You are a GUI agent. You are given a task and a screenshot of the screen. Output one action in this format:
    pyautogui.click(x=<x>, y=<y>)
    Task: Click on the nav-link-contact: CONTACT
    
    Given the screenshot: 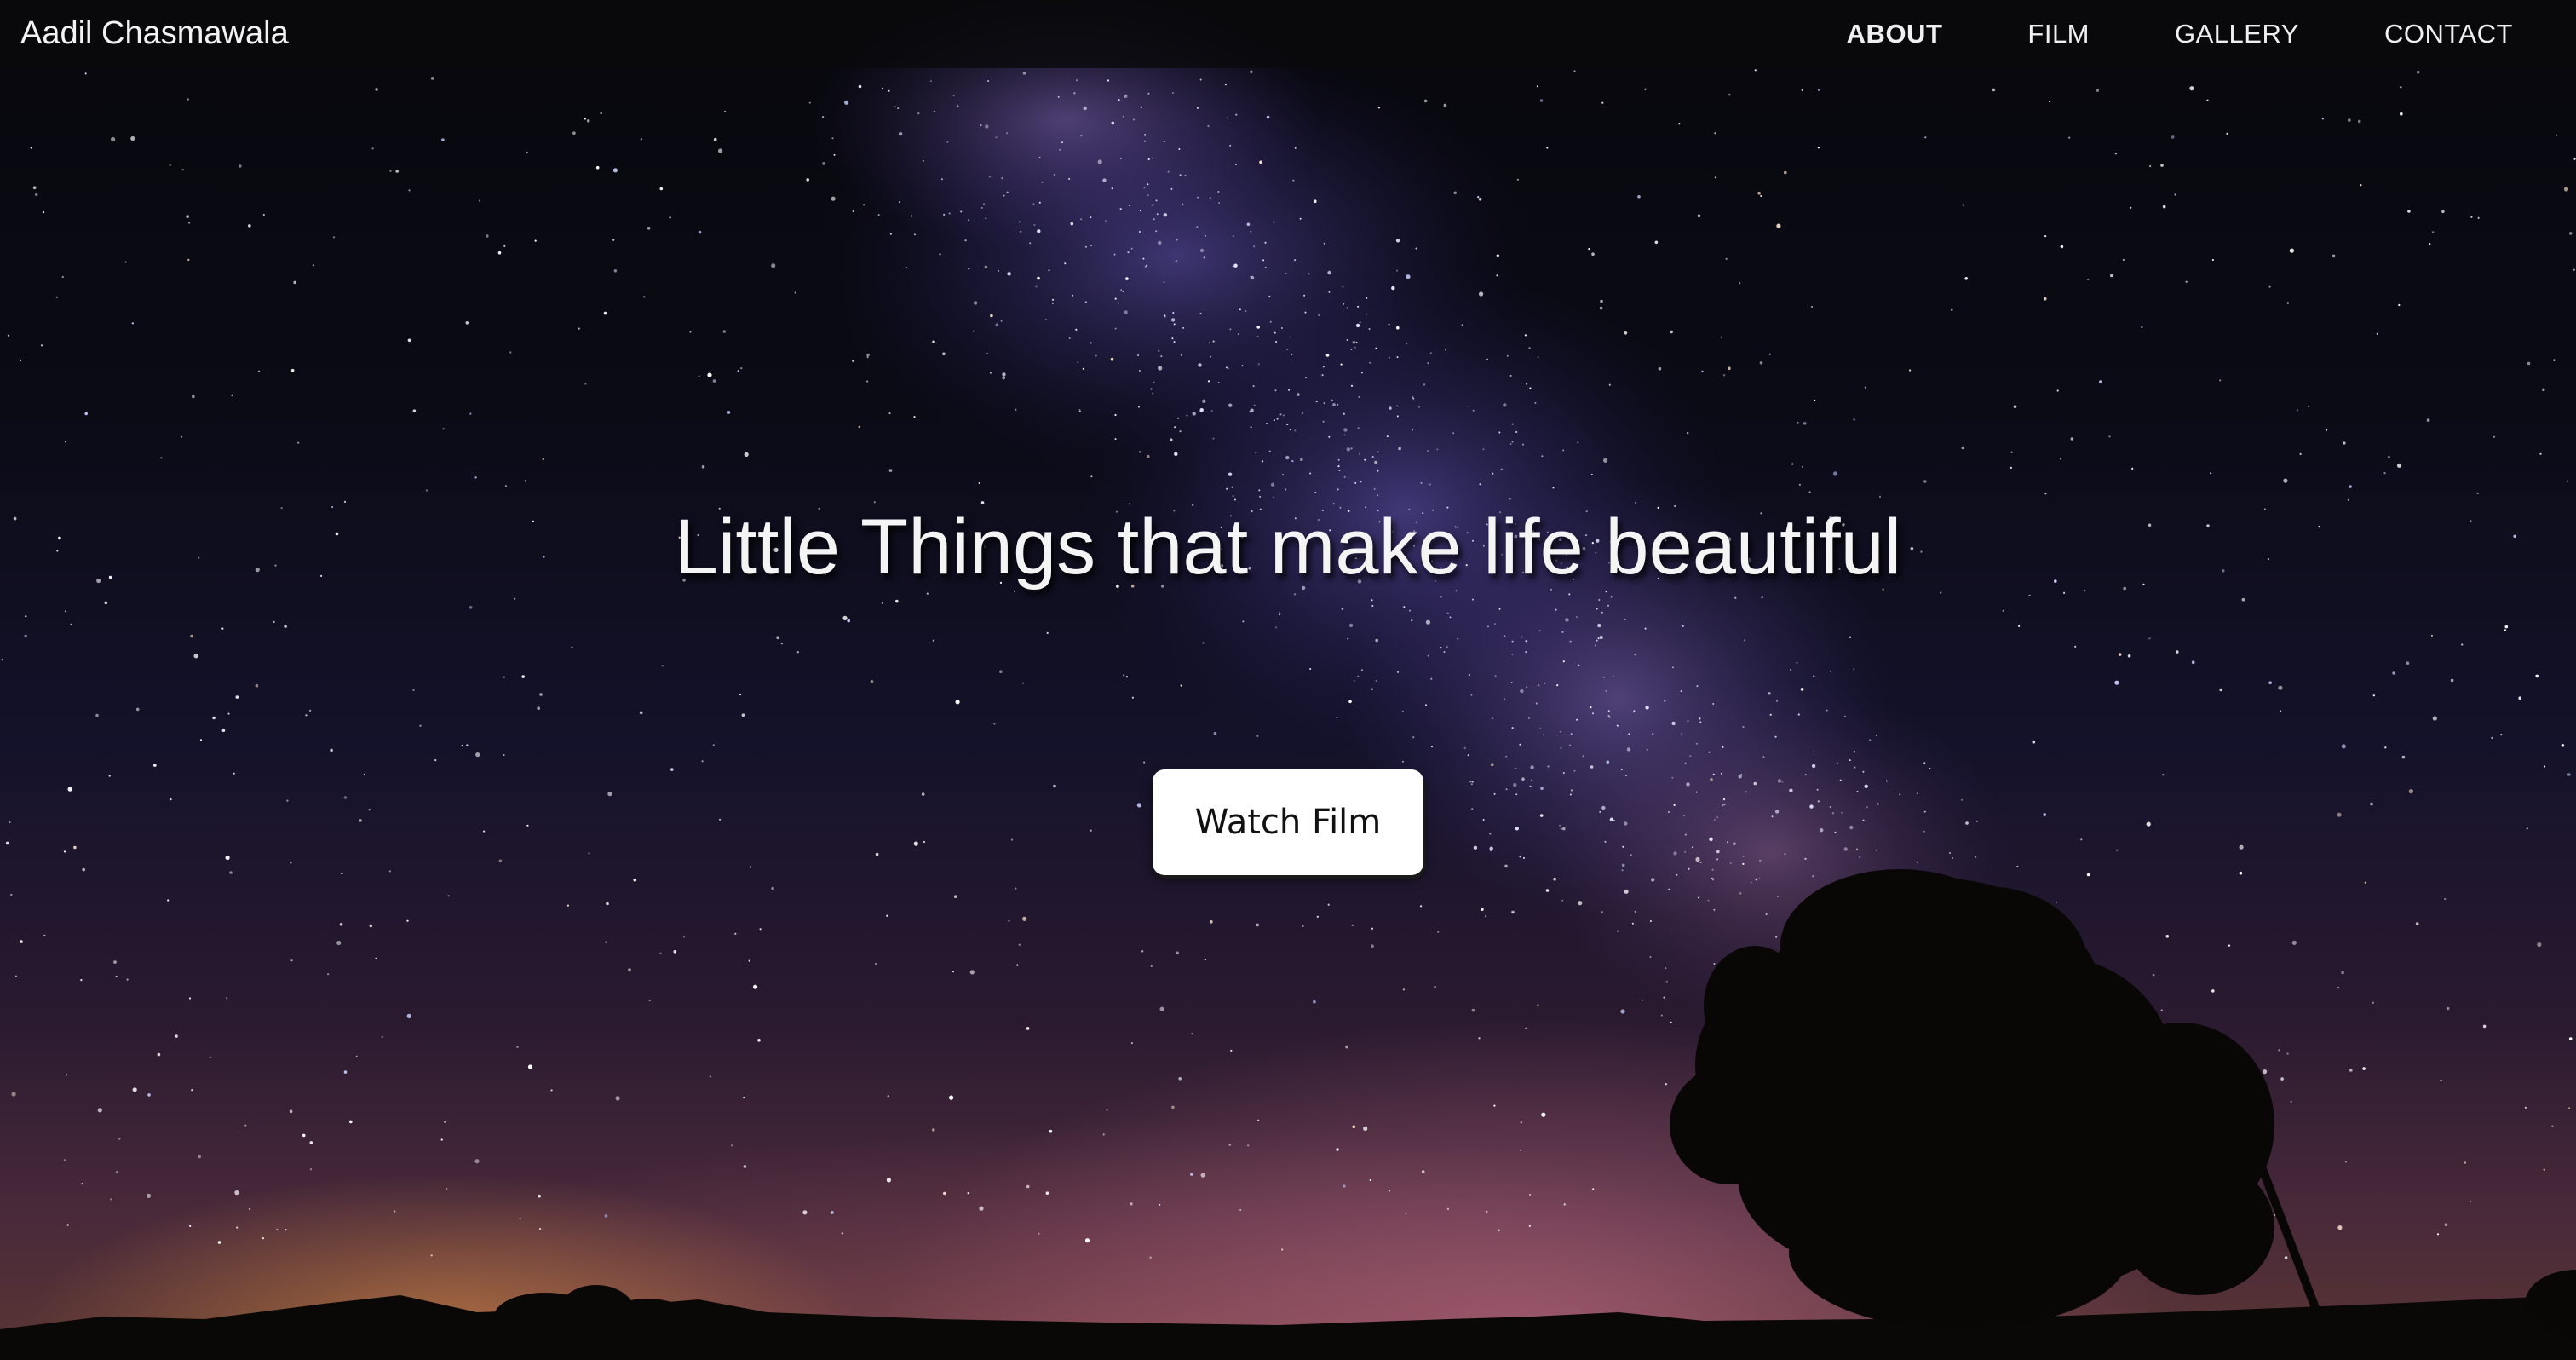 What is the action you would take?
    pyautogui.click(x=2448, y=34)
    